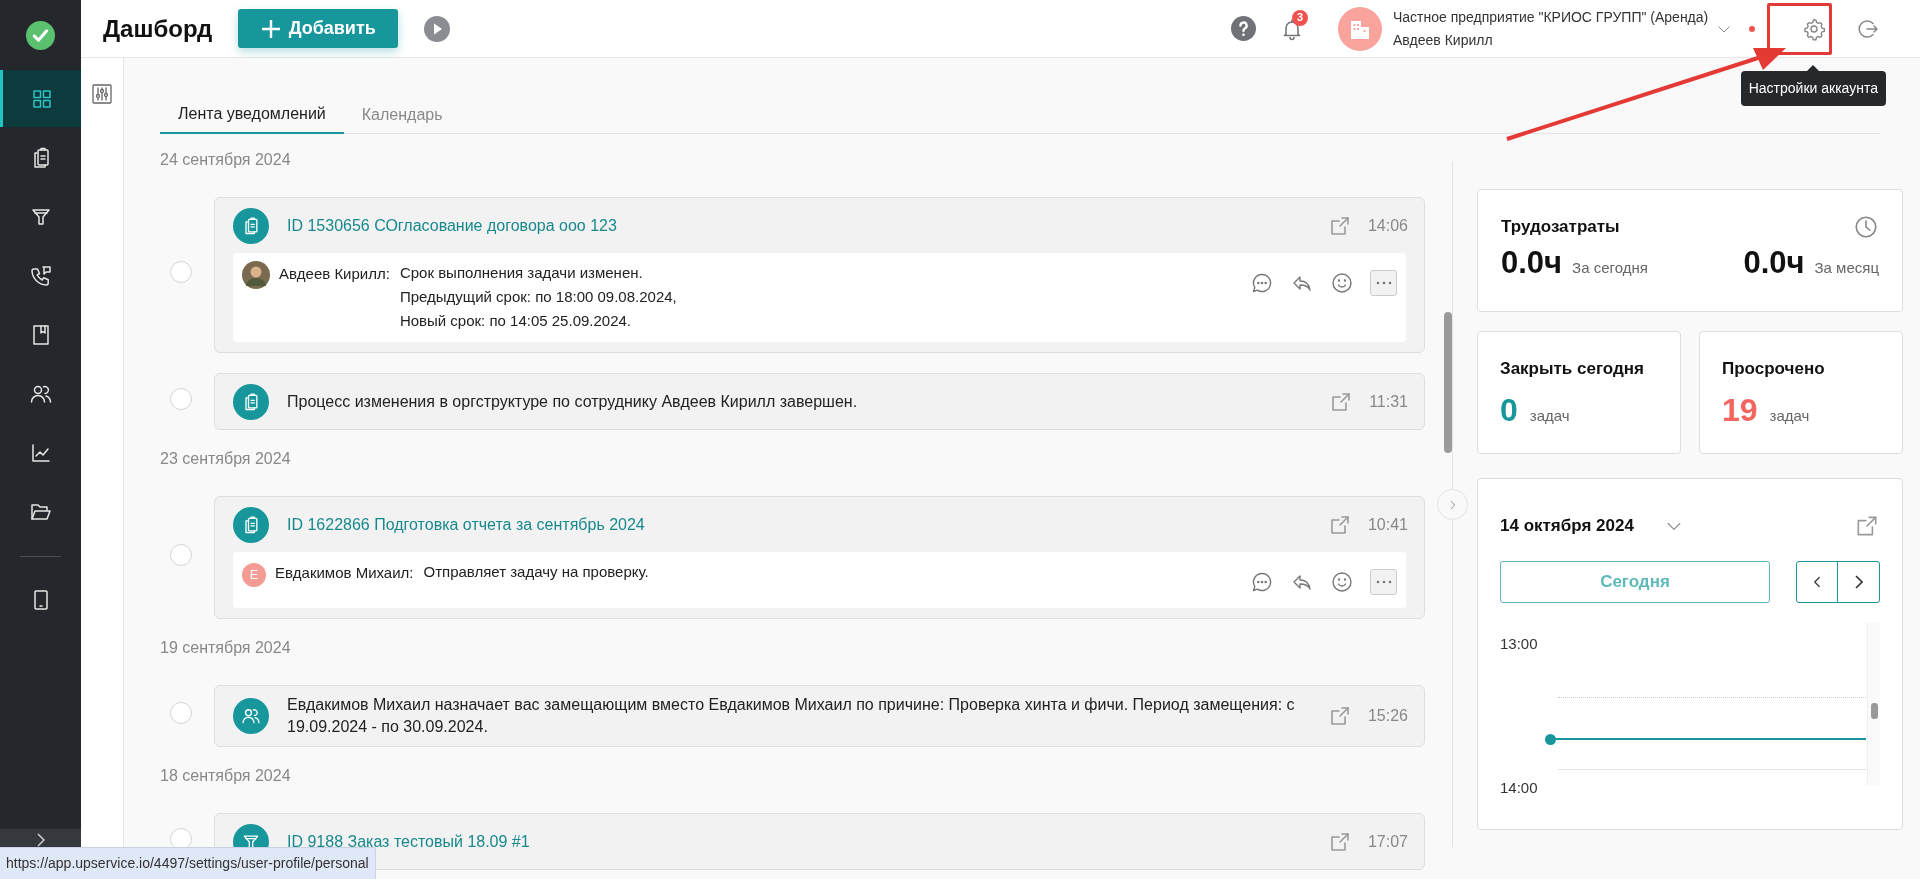 The image size is (1920, 879). Describe the element at coordinates (402, 115) in the screenshot. I see `tab: Календарь` at that location.